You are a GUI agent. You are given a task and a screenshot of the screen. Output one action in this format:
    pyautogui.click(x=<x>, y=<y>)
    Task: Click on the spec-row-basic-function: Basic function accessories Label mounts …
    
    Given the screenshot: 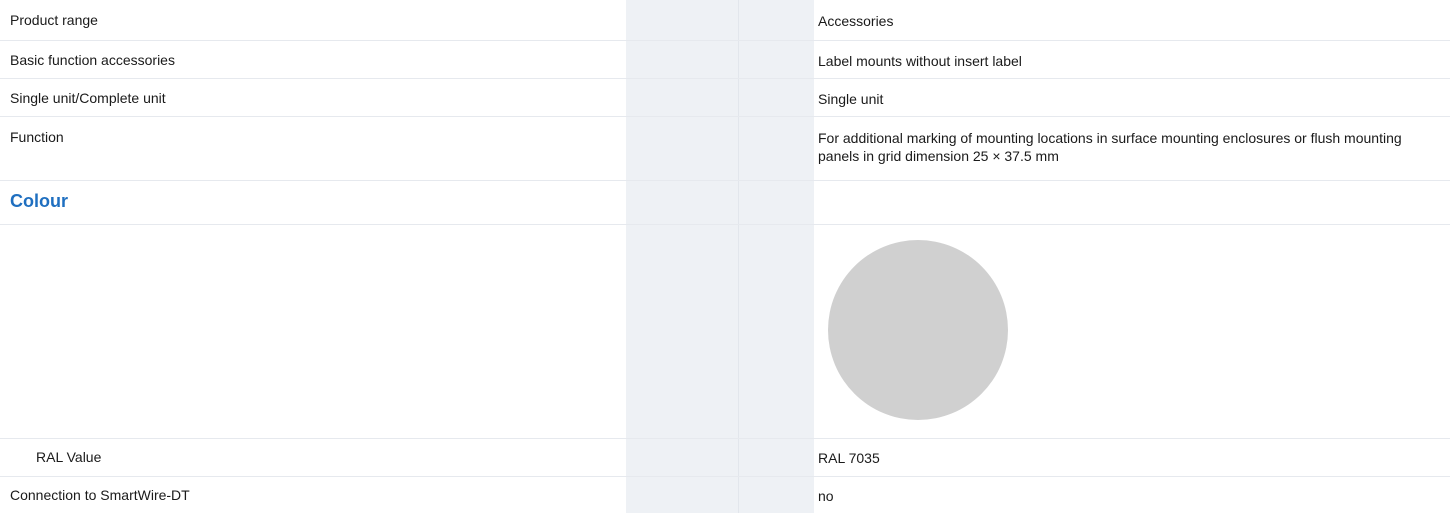 What is the action you would take?
    pyautogui.click(x=725, y=59)
    